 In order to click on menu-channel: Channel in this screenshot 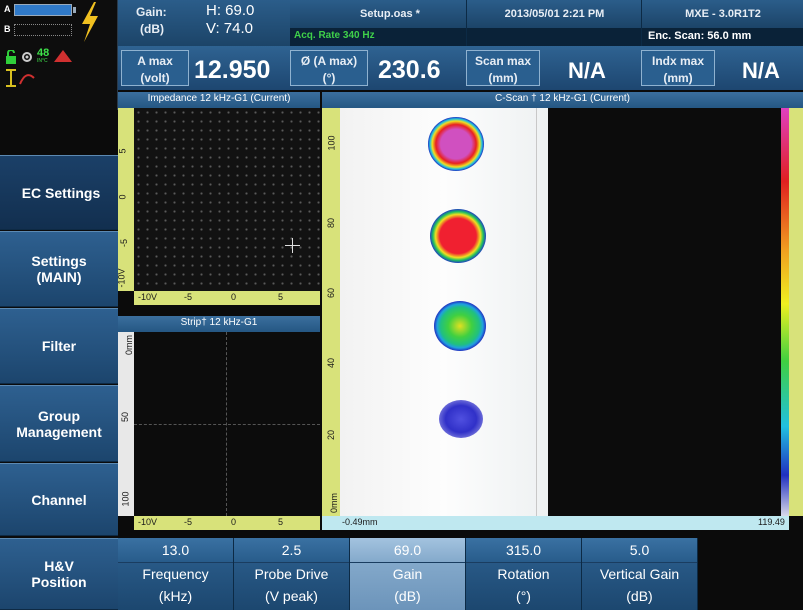, I will do `click(59, 499)`.